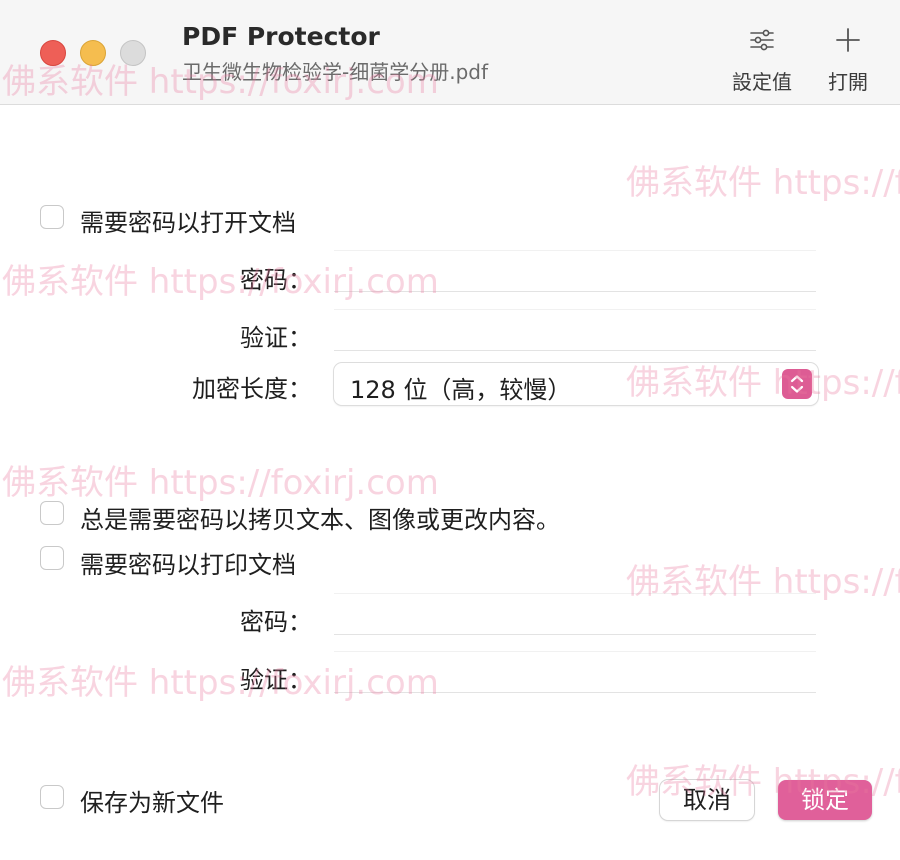 This screenshot has width=900, height=860. What do you see at coordinates (133, 53) in the screenshot?
I see `zoom-window-button` at bounding box center [133, 53].